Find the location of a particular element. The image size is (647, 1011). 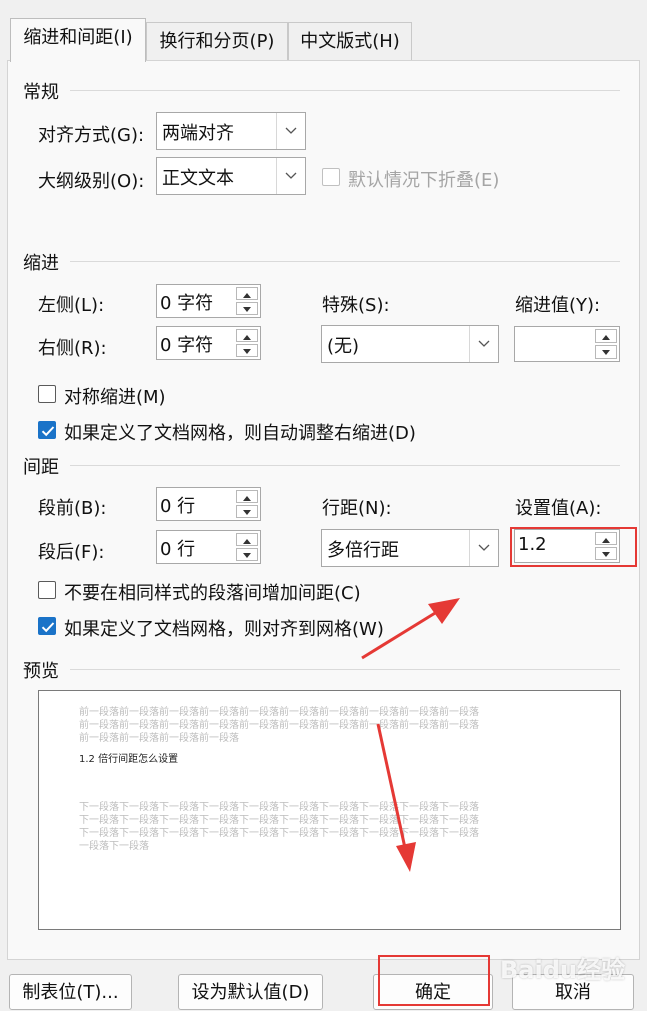

annotation-arrows is located at coordinates (410, 735).